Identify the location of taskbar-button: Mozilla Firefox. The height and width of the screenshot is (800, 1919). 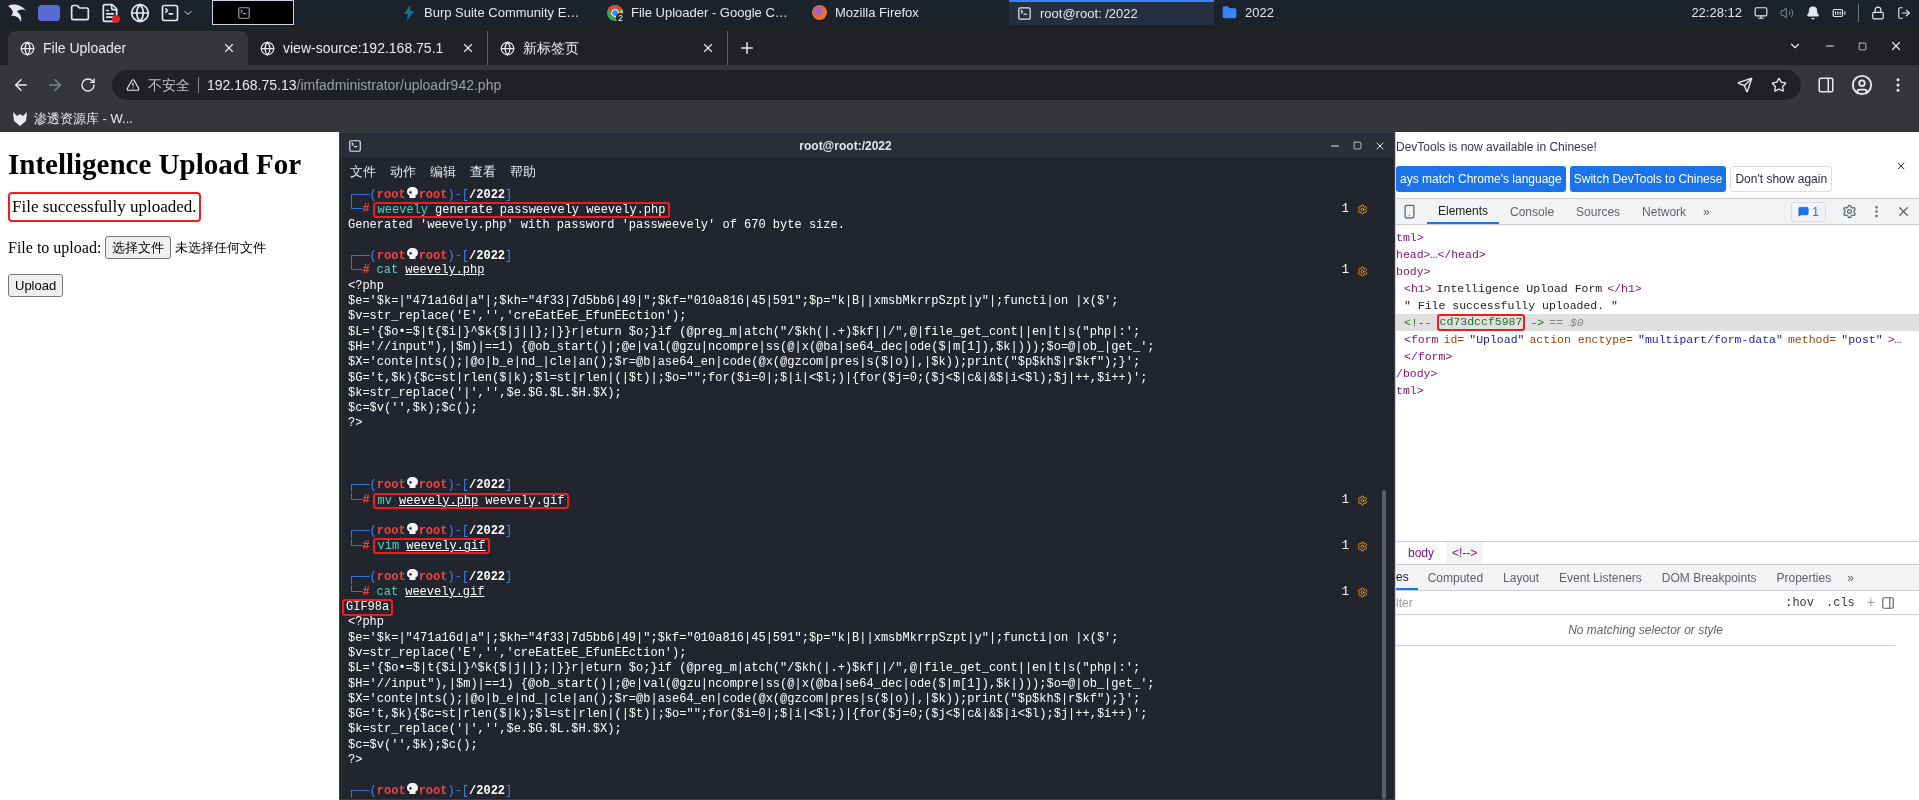
(906, 12).